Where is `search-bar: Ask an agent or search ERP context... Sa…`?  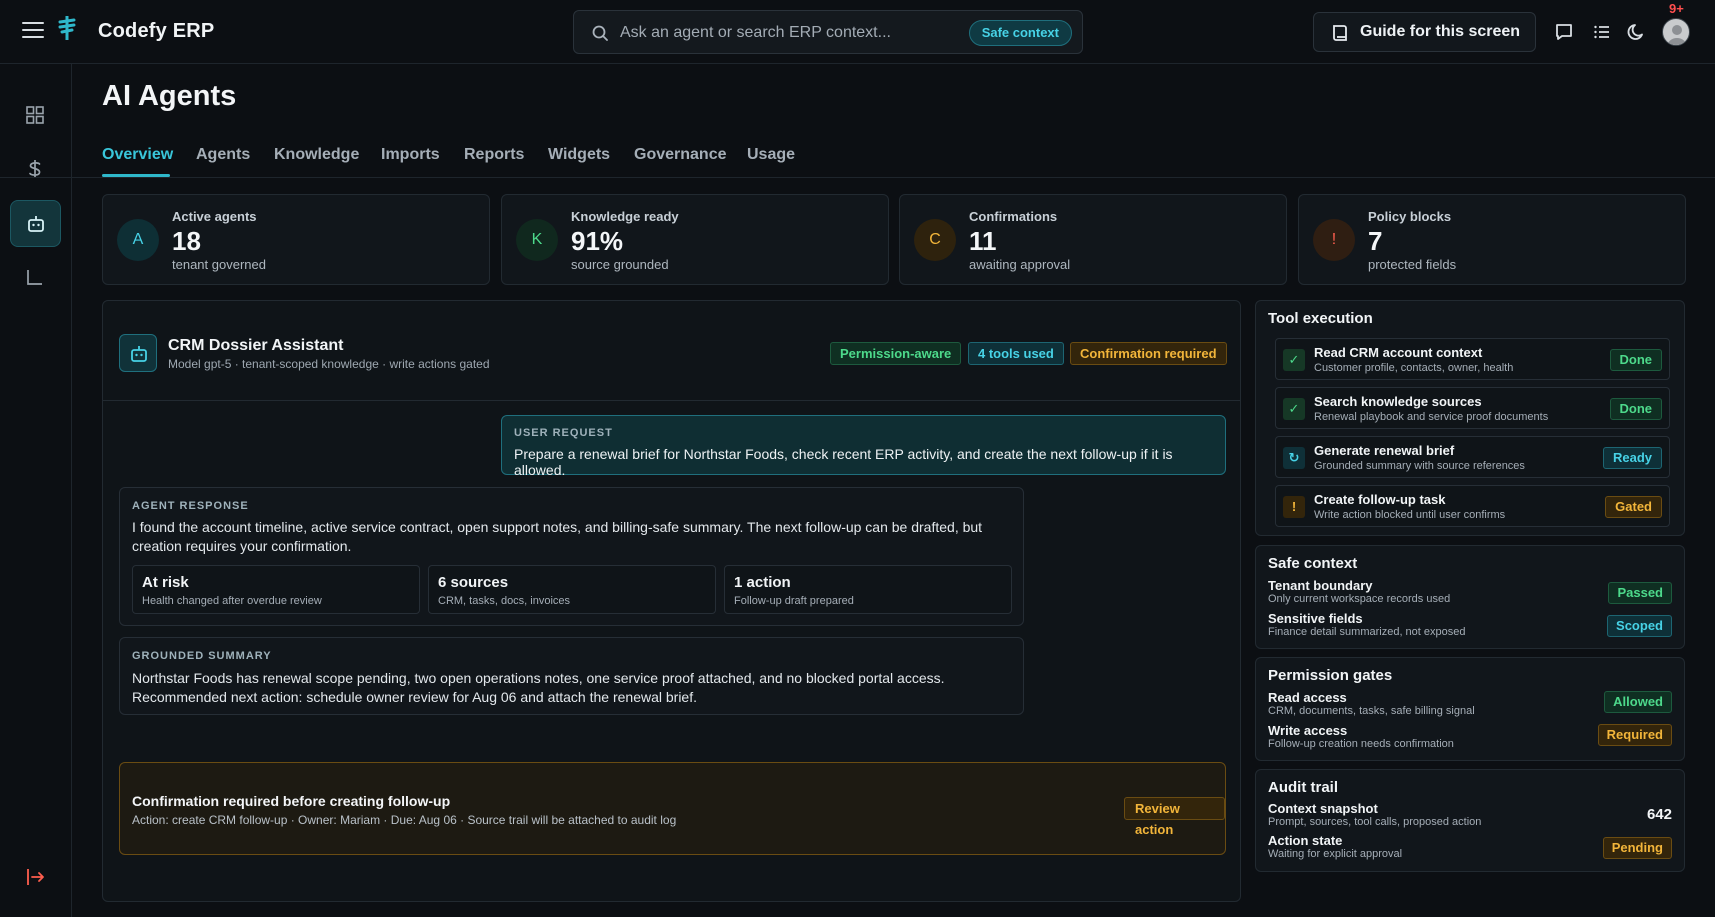 search-bar: Ask an agent or search ERP context... Sa… is located at coordinates (828, 32).